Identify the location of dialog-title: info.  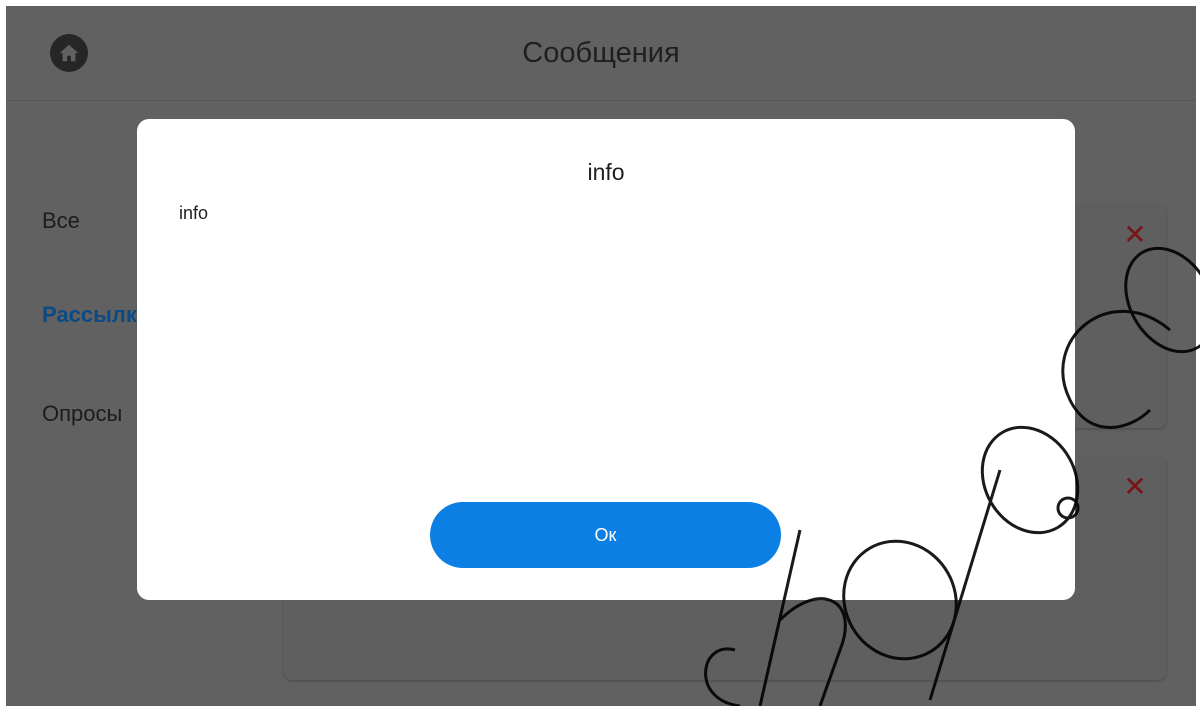
(606, 172).